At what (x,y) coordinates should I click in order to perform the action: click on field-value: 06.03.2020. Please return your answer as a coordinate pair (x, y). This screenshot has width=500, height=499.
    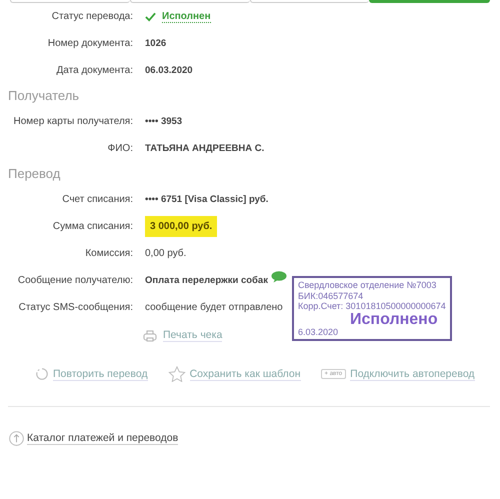
    Looking at the image, I should click on (169, 70).